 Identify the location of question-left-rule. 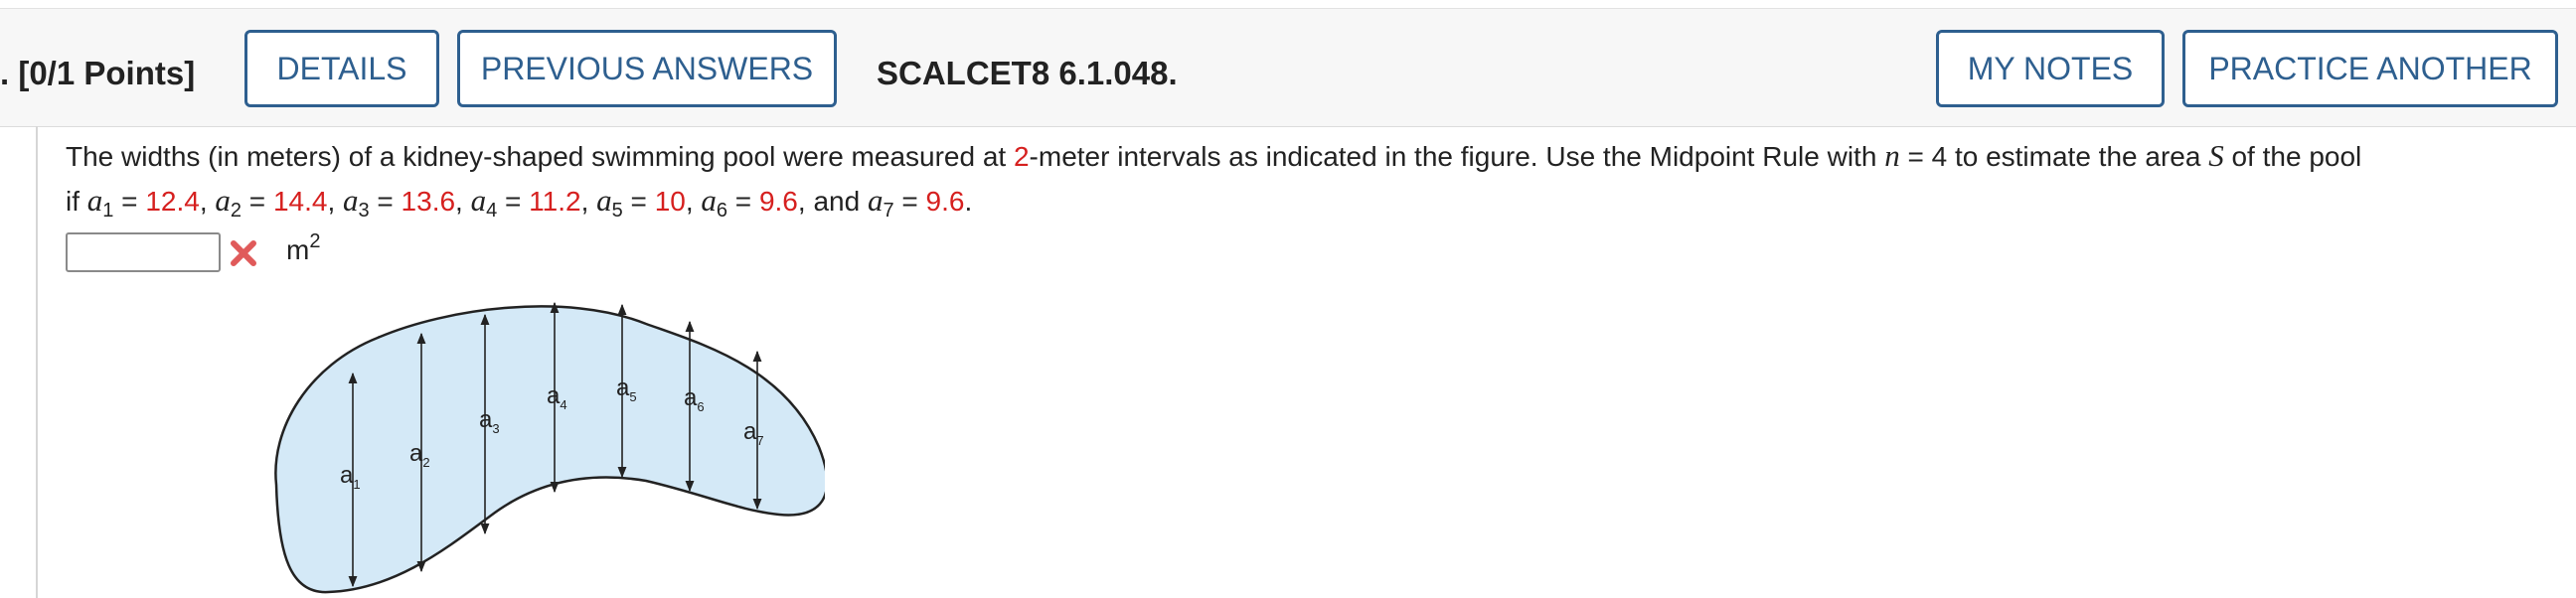
(37, 362).